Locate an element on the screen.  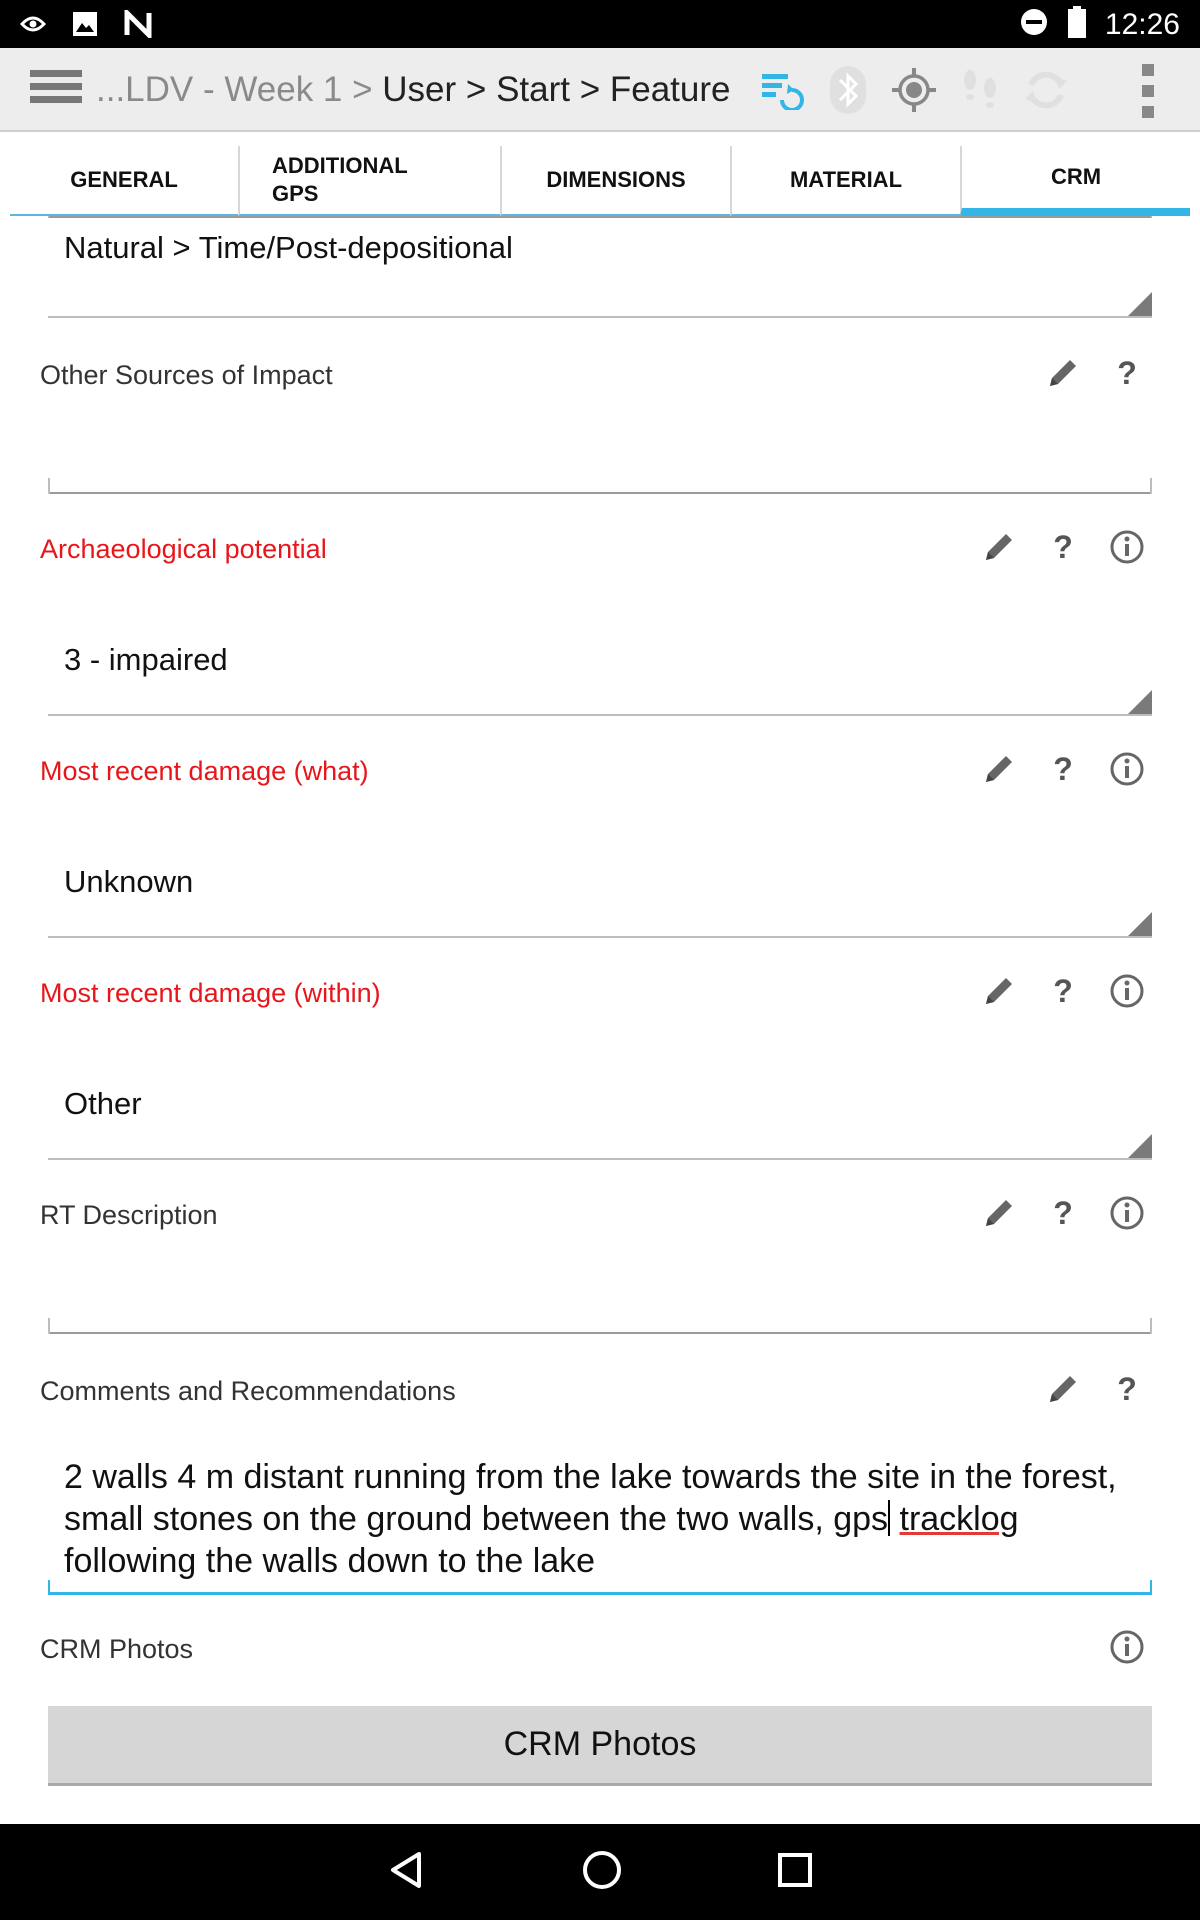
rt-description-label: RT Description is located at coordinates (129, 1215).